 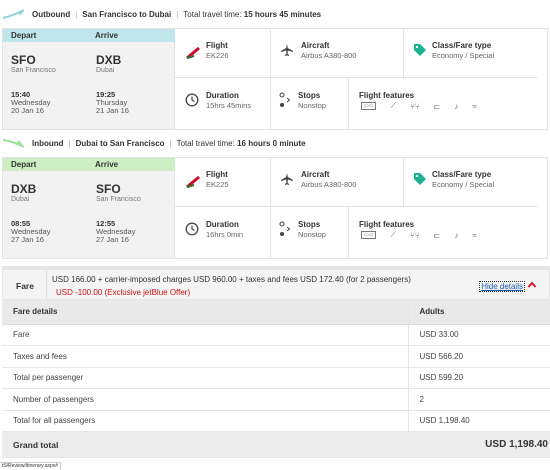 I want to click on duration-label: Duration, so click(x=222, y=224).